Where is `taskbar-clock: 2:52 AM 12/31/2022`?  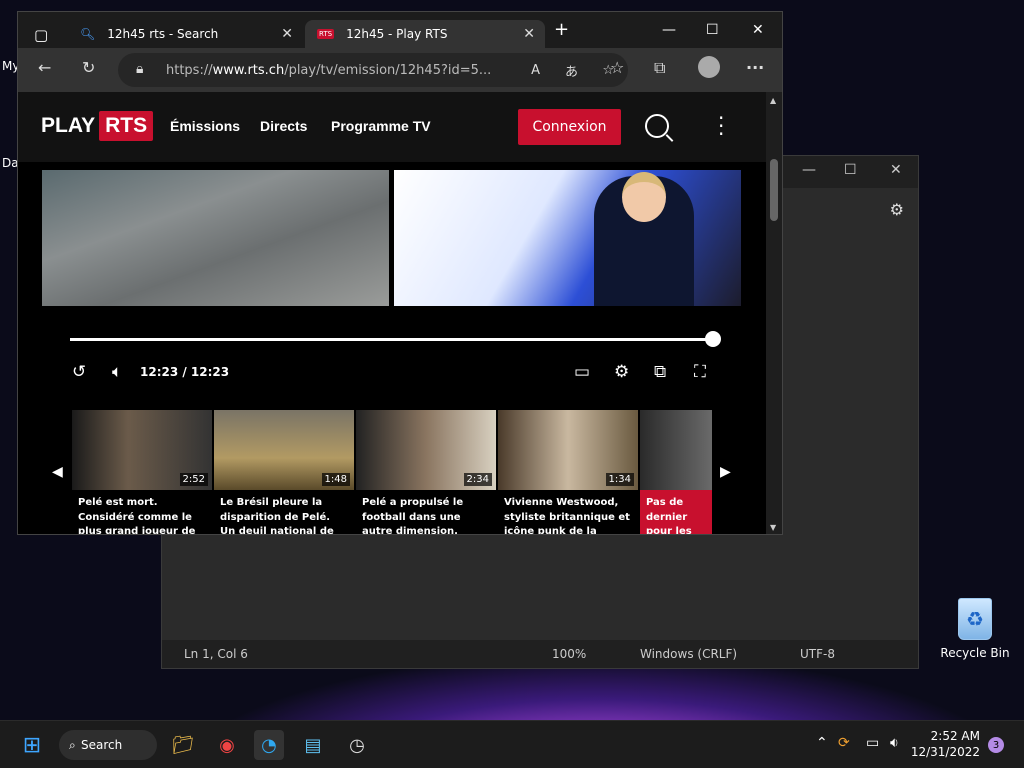 taskbar-clock: 2:52 AM 12/31/2022 is located at coordinates (945, 744).